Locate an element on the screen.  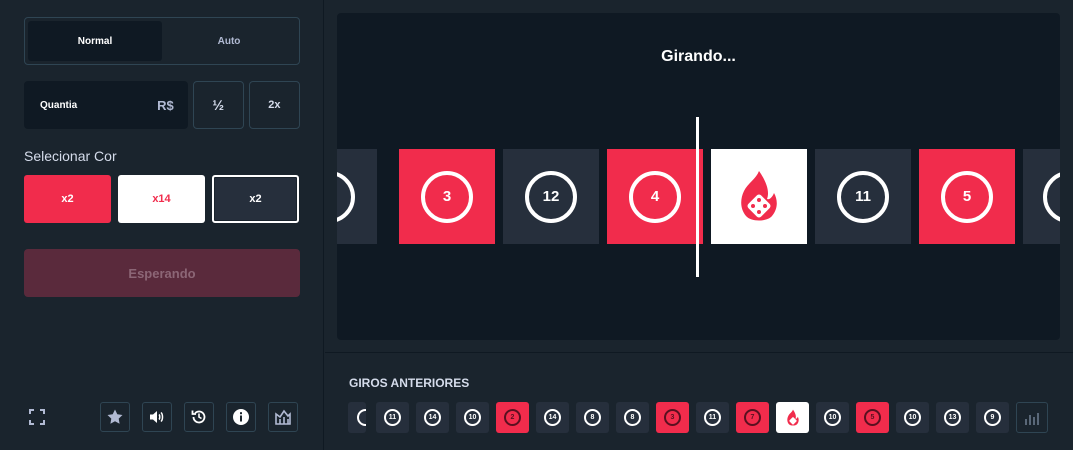
tile-number: 11 is located at coordinates (863, 196).